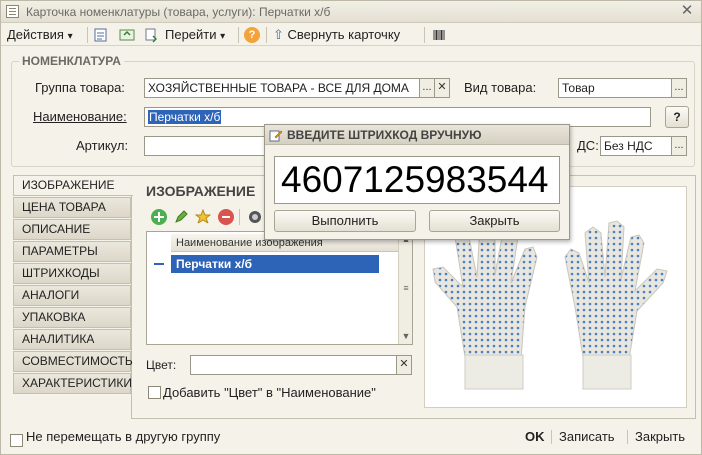 The image size is (702, 455). What do you see at coordinates (255, 217) in the screenshot?
I see `camera-icon` at bounding box center [255, 217].